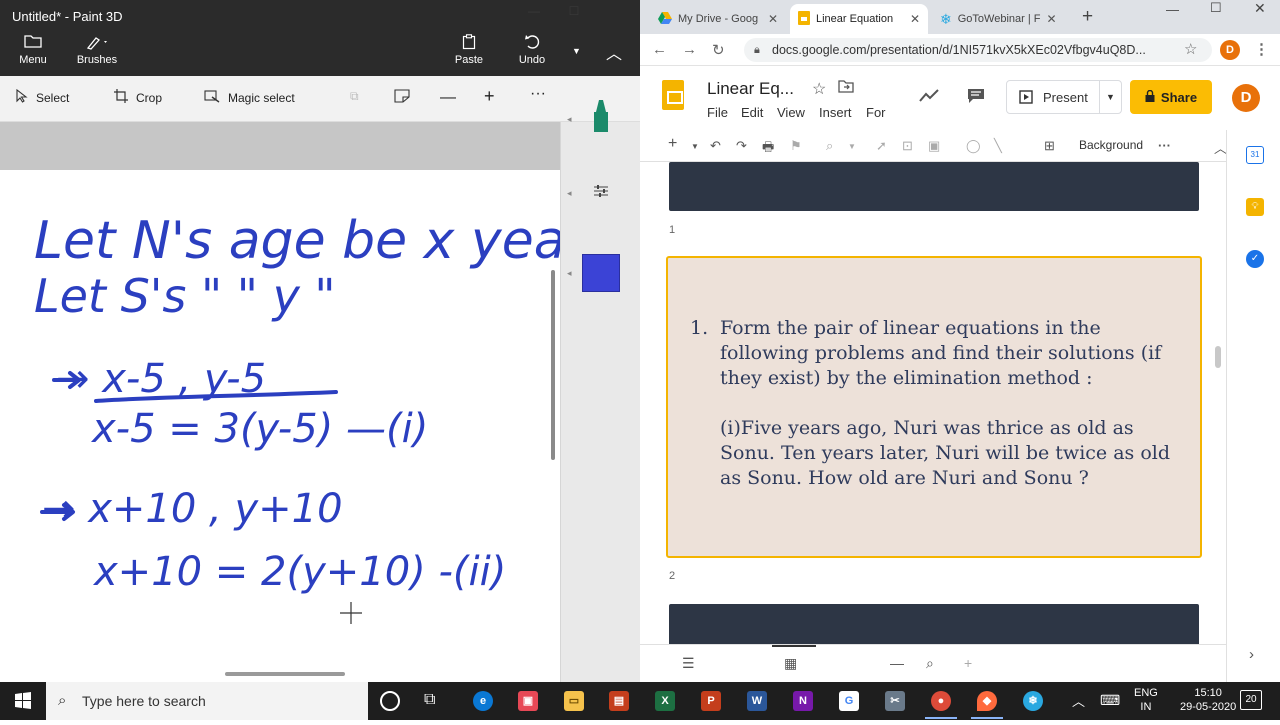  Describe the element at coordinates (998, 19) in the screenshot. I see `tab-gotowebinar: ❄ GoToWebinar | F ✕` at that location.